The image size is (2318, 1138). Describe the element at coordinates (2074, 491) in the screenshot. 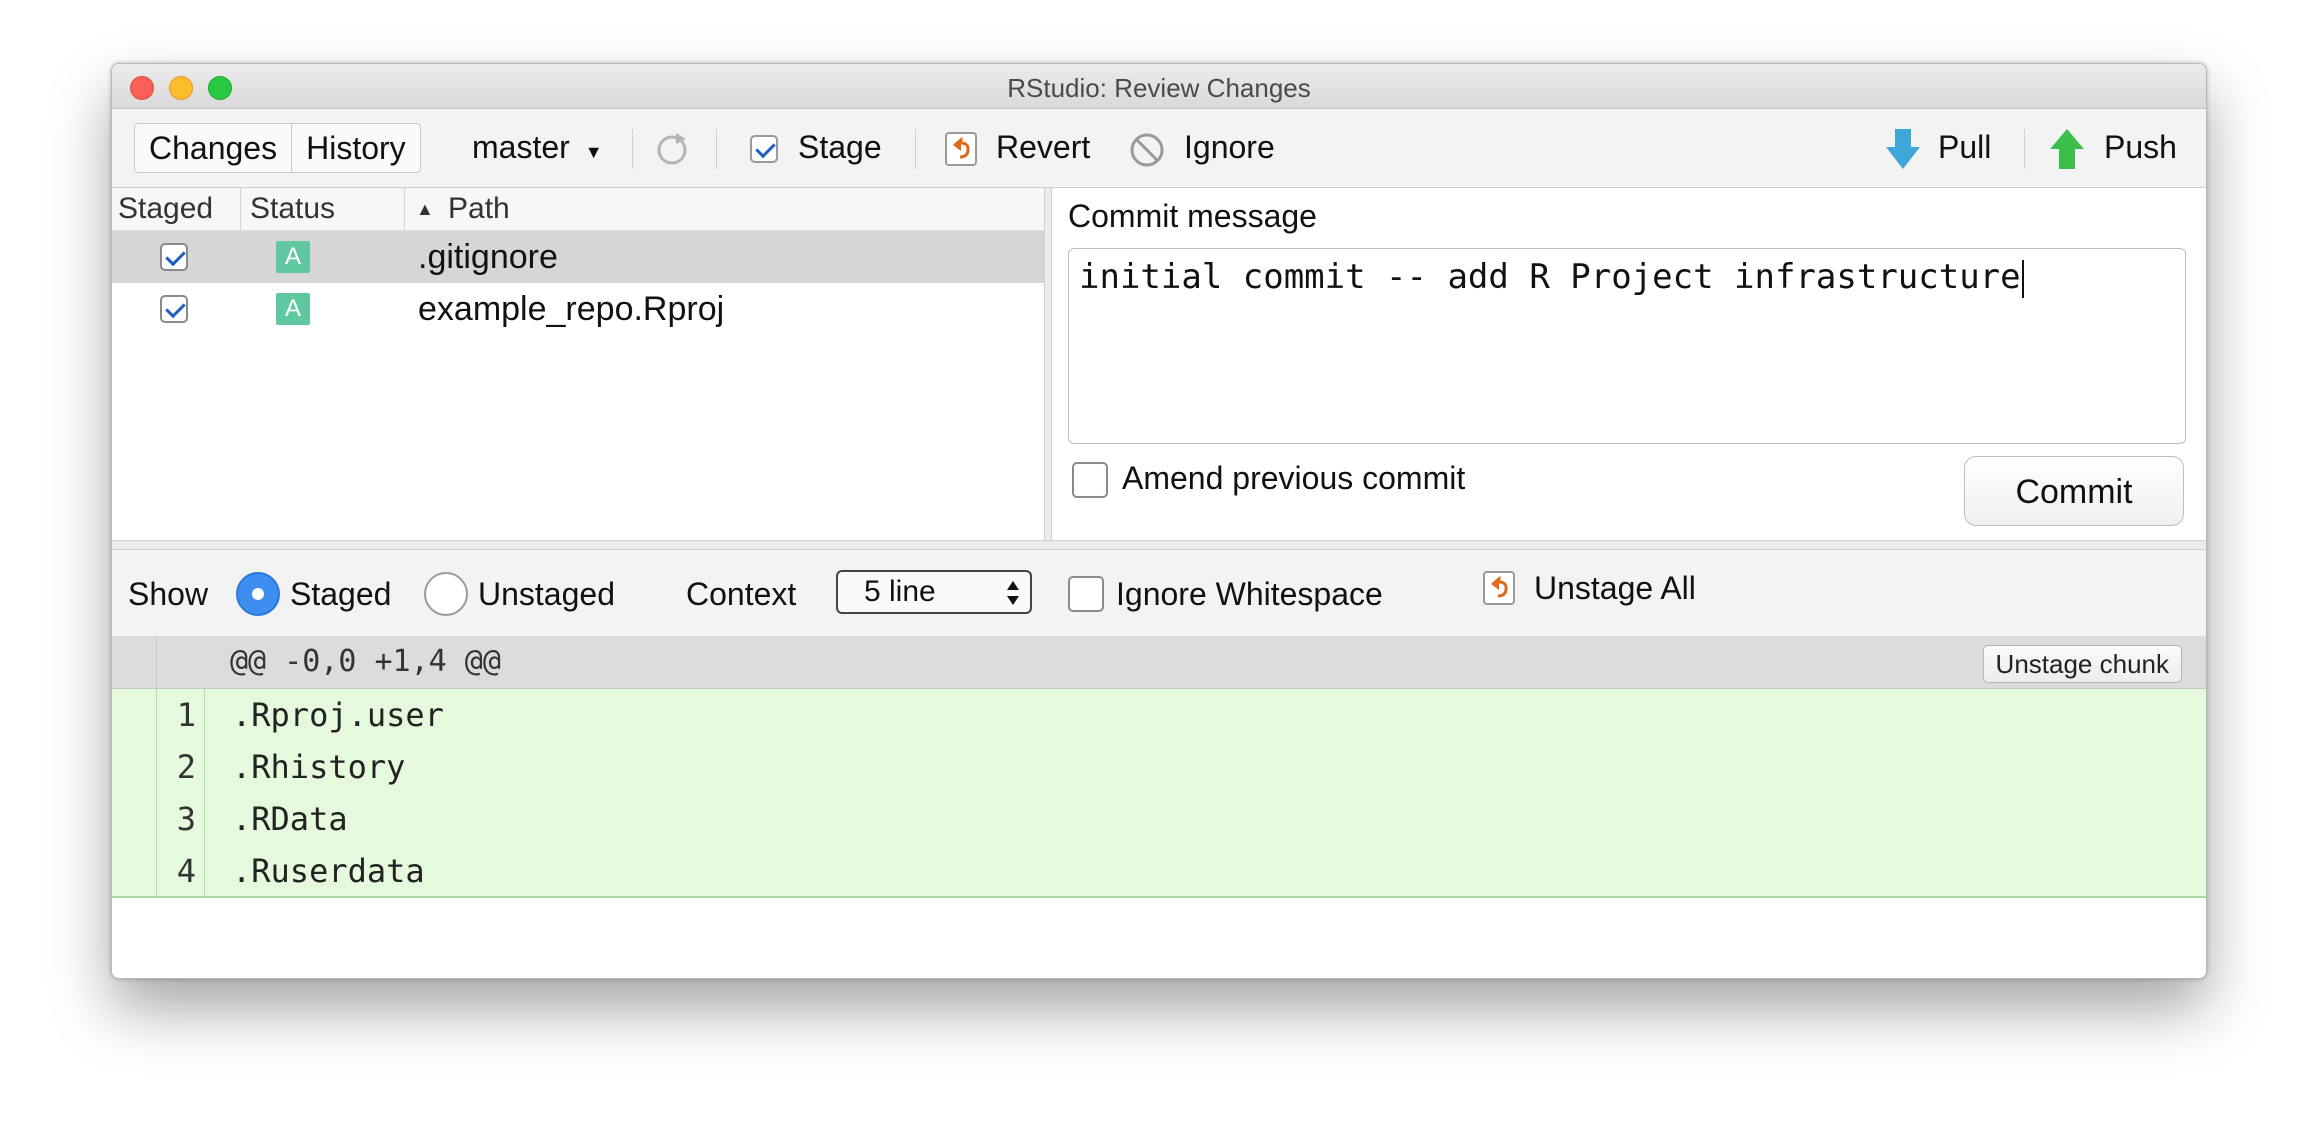

I see `commit-button: Commit` at that location.